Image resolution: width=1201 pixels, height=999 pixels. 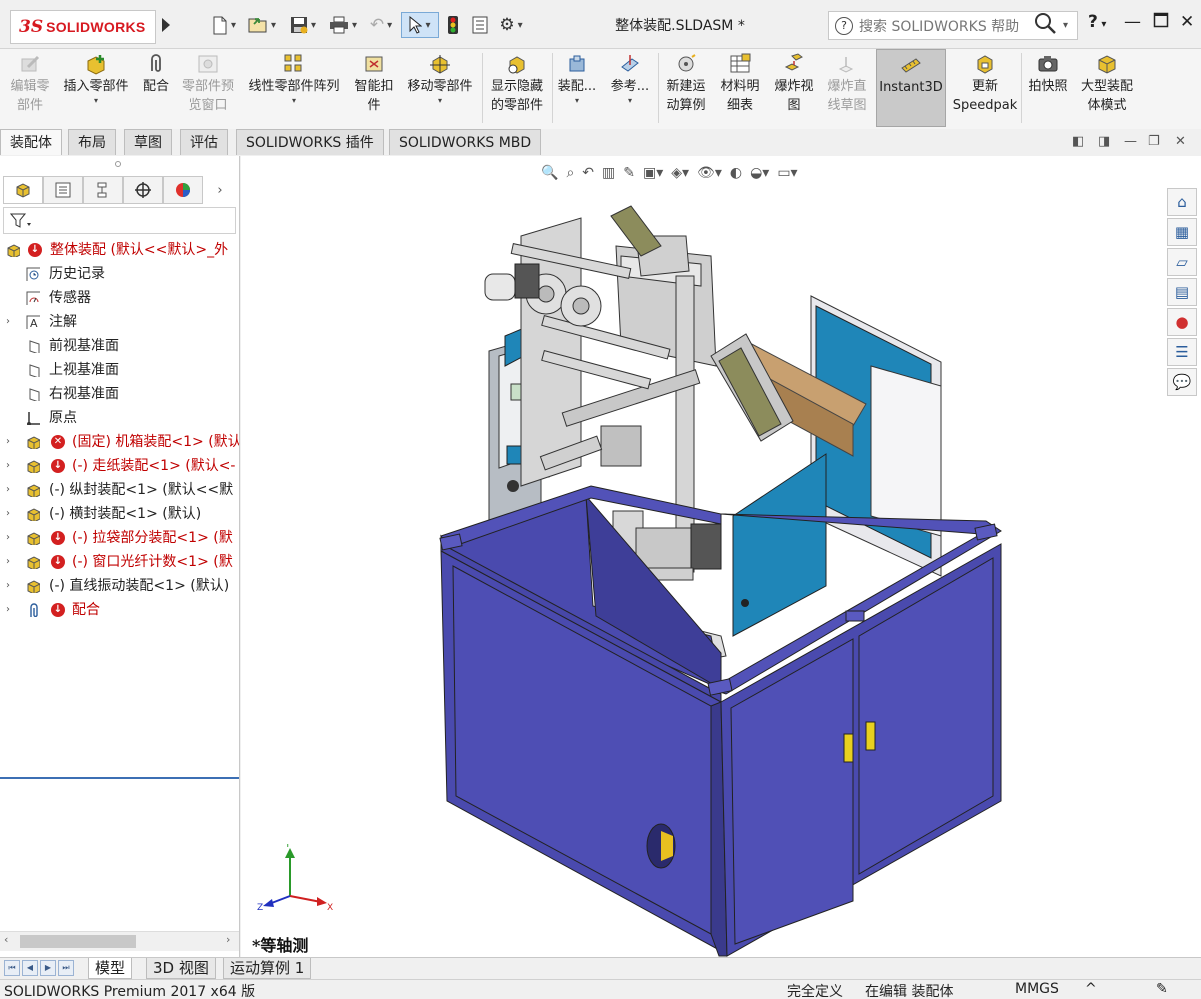 I want to click on viewport-minimize-icon: —, so click(x=1130, y=141).